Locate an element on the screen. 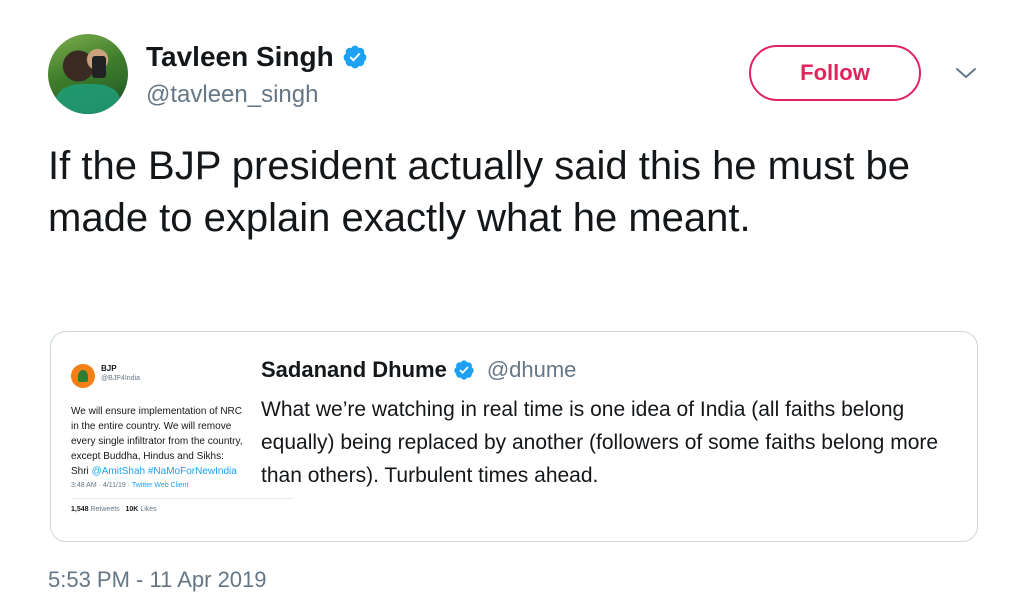 The image size is (1024, 608). avatar-scarf is located at coordinates (88, 99).